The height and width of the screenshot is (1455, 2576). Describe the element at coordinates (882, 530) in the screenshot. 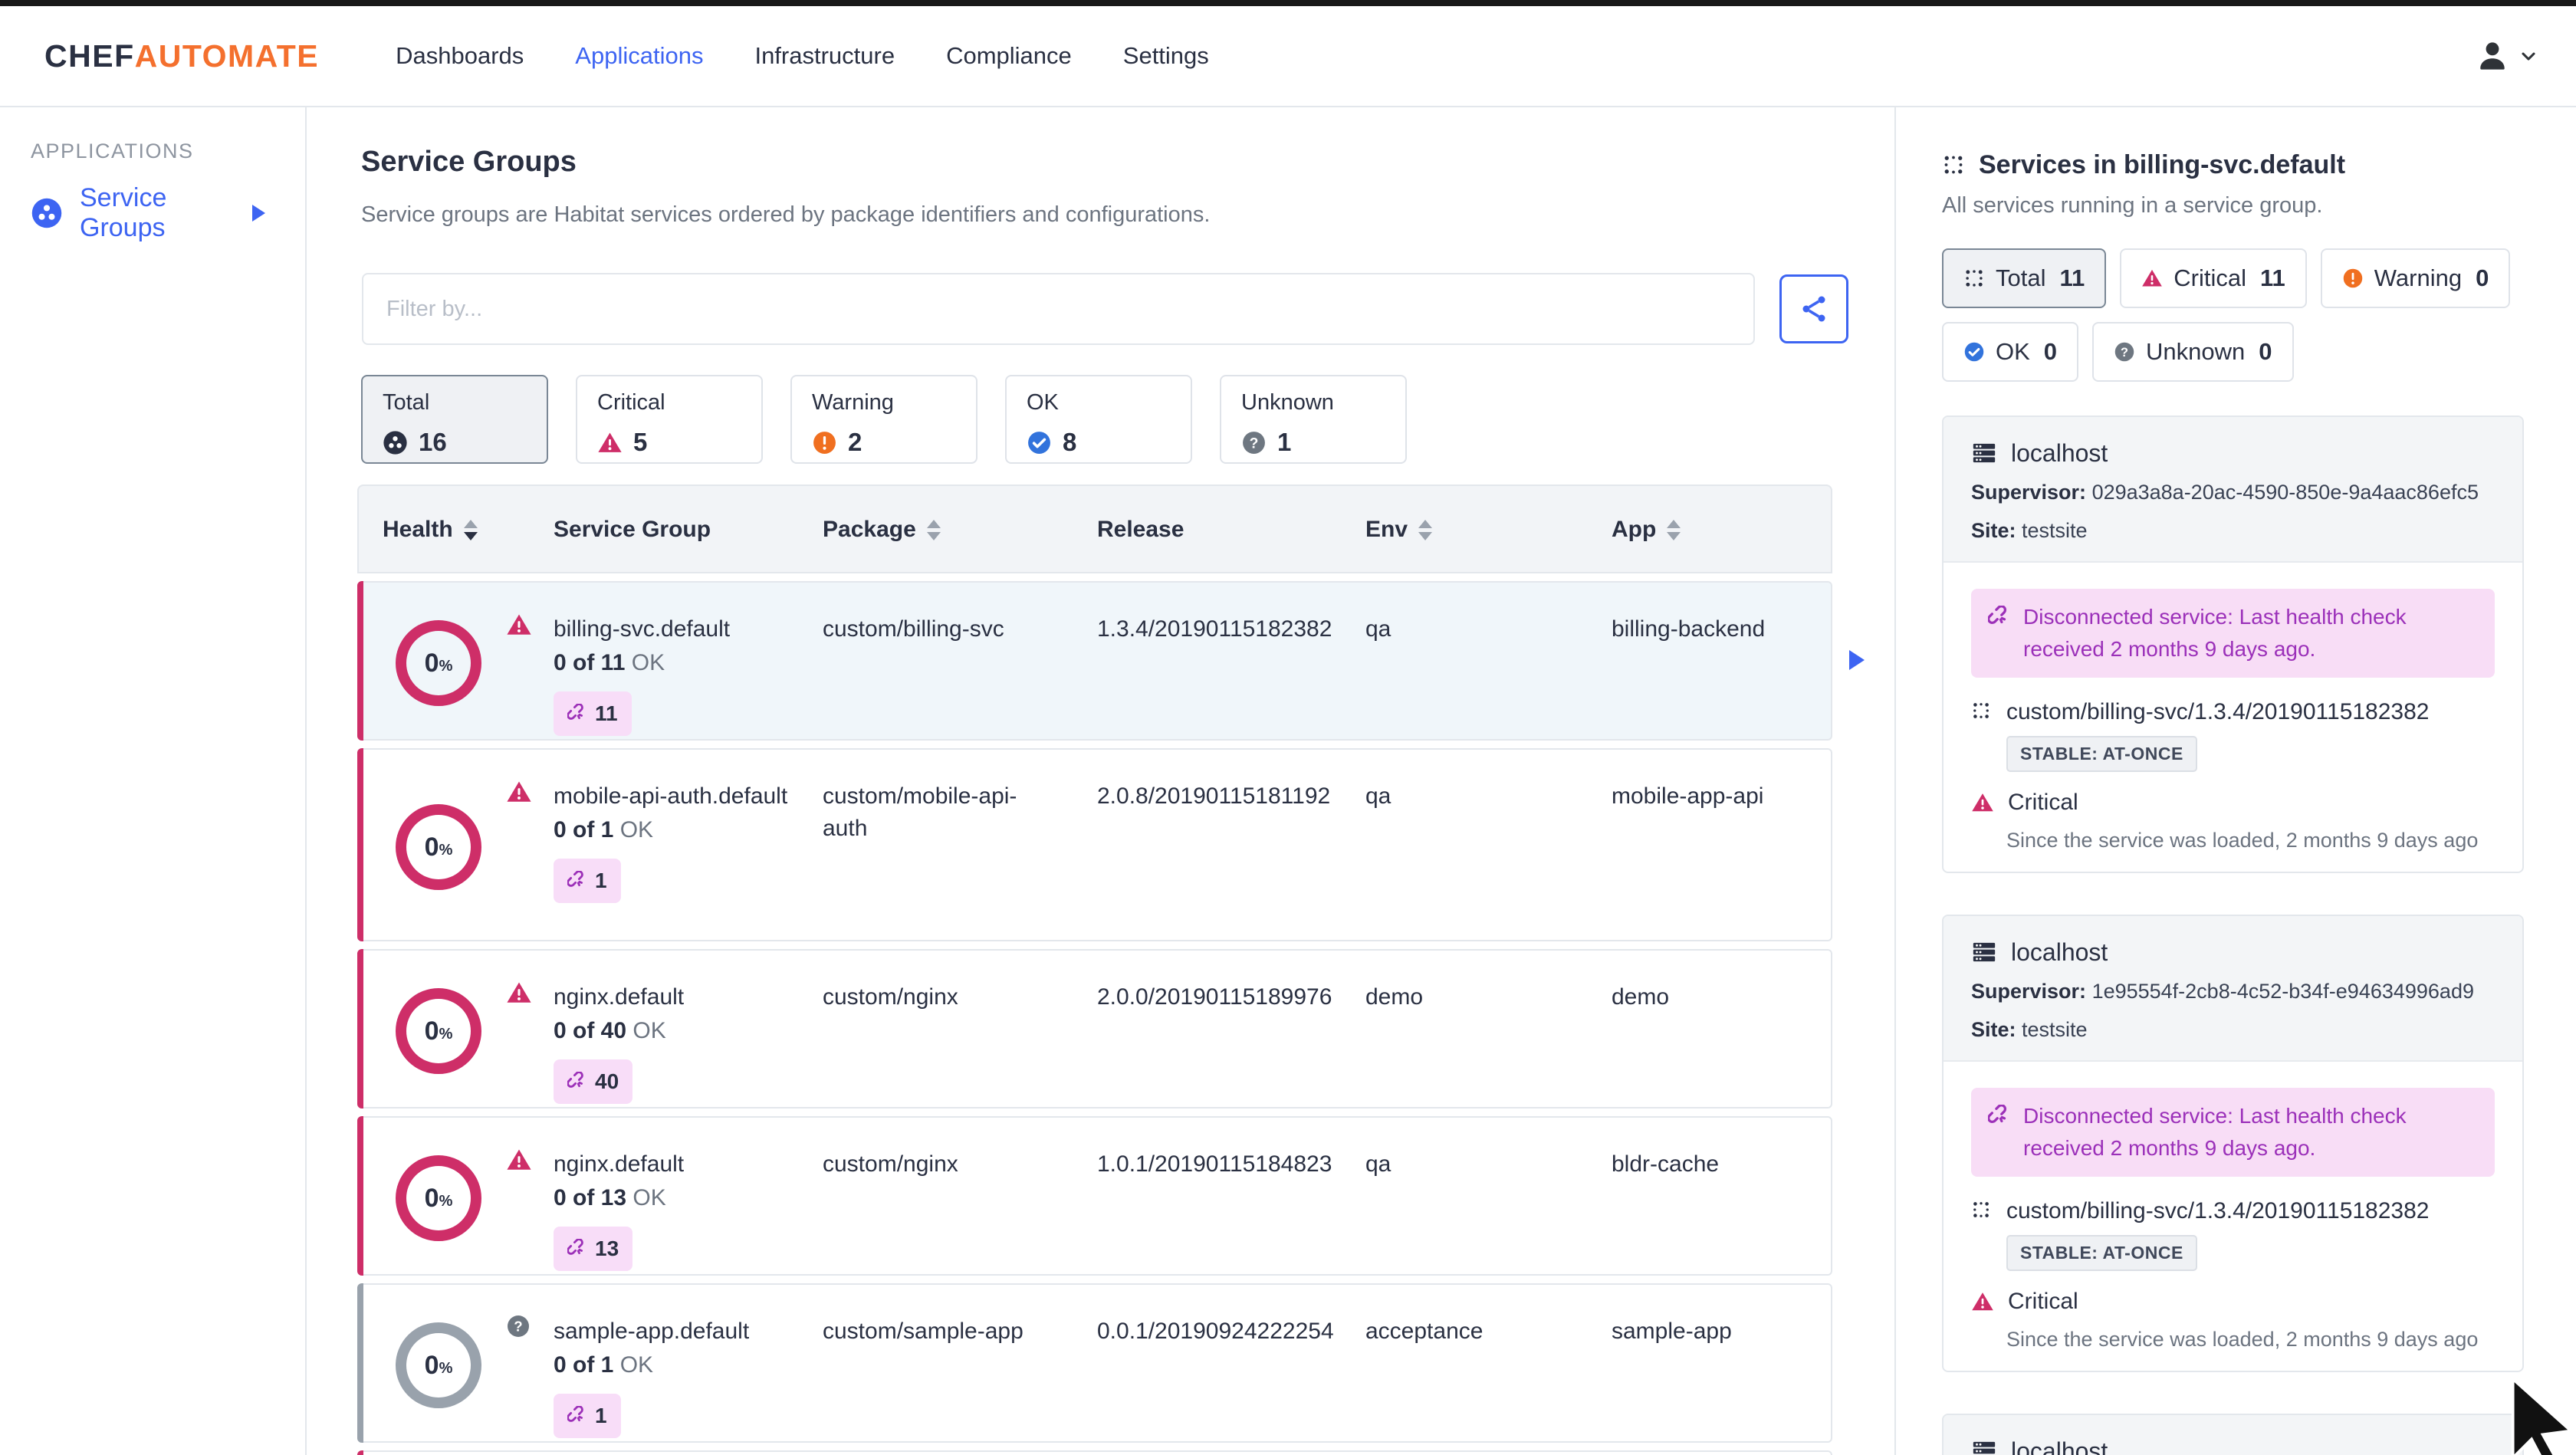

I see `column-package: Package` at that location.